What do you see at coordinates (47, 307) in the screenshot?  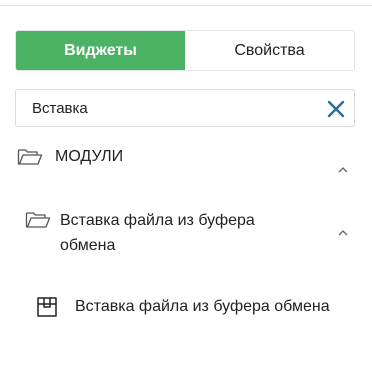 I see `box-icon` at bounding box center [47, 307].